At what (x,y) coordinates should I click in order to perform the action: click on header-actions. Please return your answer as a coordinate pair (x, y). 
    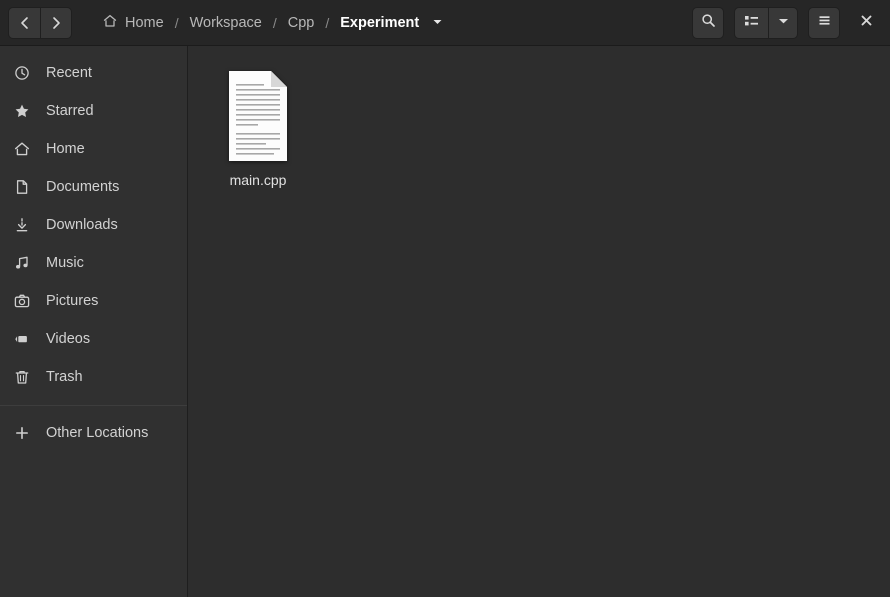
    Looking at the image, I should click on (787, 22).